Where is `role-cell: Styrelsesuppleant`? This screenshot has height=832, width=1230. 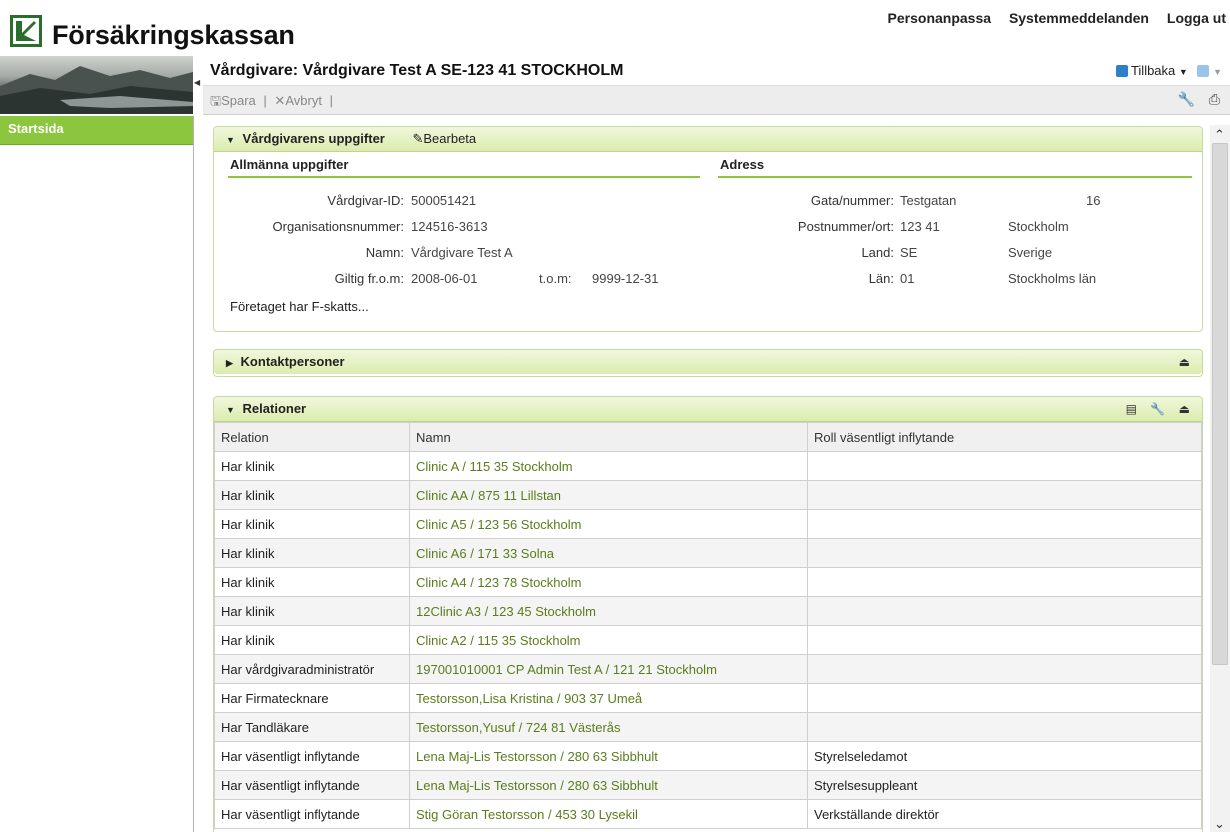 role-cell: Styrelsesuppleant is located at coordinates (1004, 785).